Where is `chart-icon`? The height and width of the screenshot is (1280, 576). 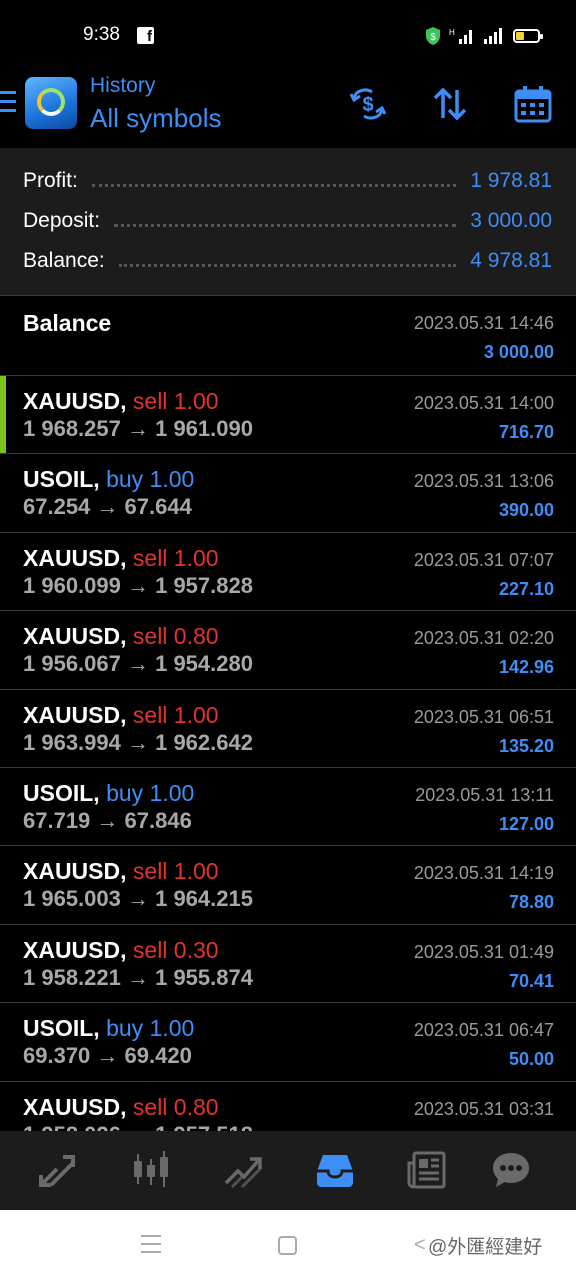
chart-icon is located at coordinates (151, 1170).